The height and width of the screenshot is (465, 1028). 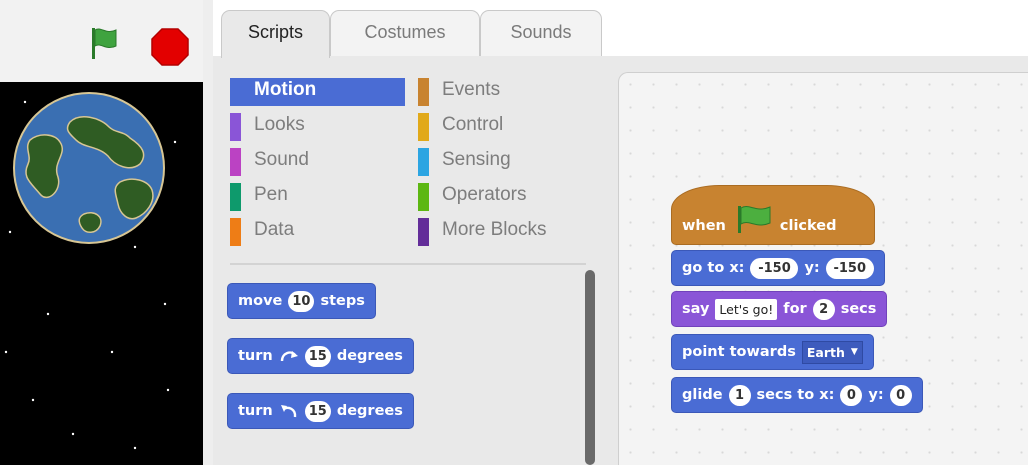 I want to click on rotate-clockwise-icon, so click(x=289, y=356).